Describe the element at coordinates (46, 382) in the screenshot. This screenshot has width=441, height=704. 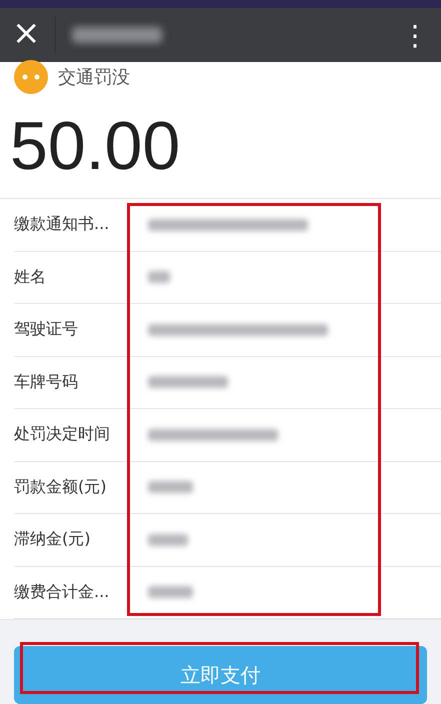
I see `field-label: 车牌号码` at that location.